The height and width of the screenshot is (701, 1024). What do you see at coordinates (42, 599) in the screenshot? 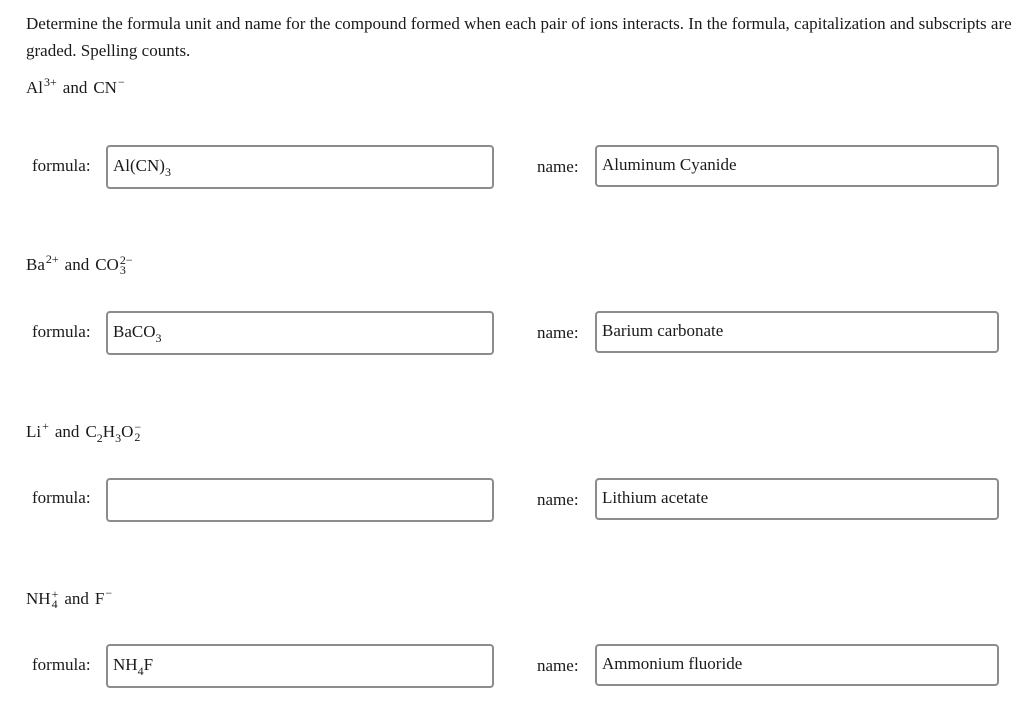
I see `cation: NH +4` at bounding box center [42, 599].